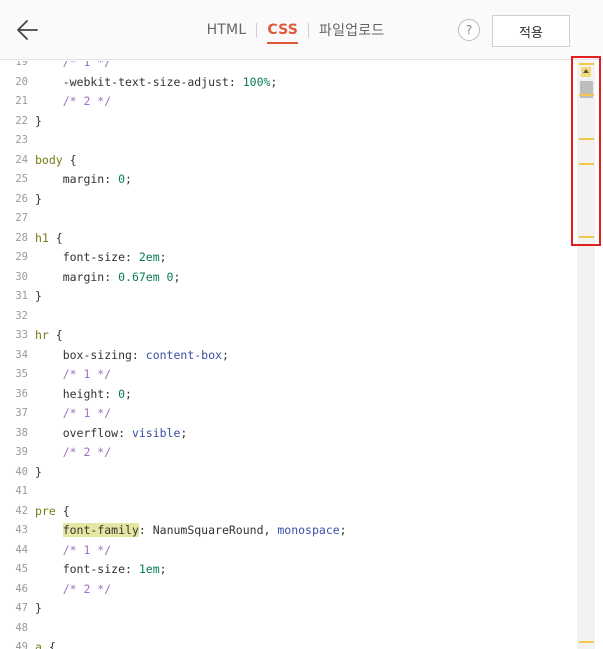 This screenshot has height=649, width=603. Describe the element at coordinates (21, 179) in the screenshot. I see `line-number: 25` at that location.